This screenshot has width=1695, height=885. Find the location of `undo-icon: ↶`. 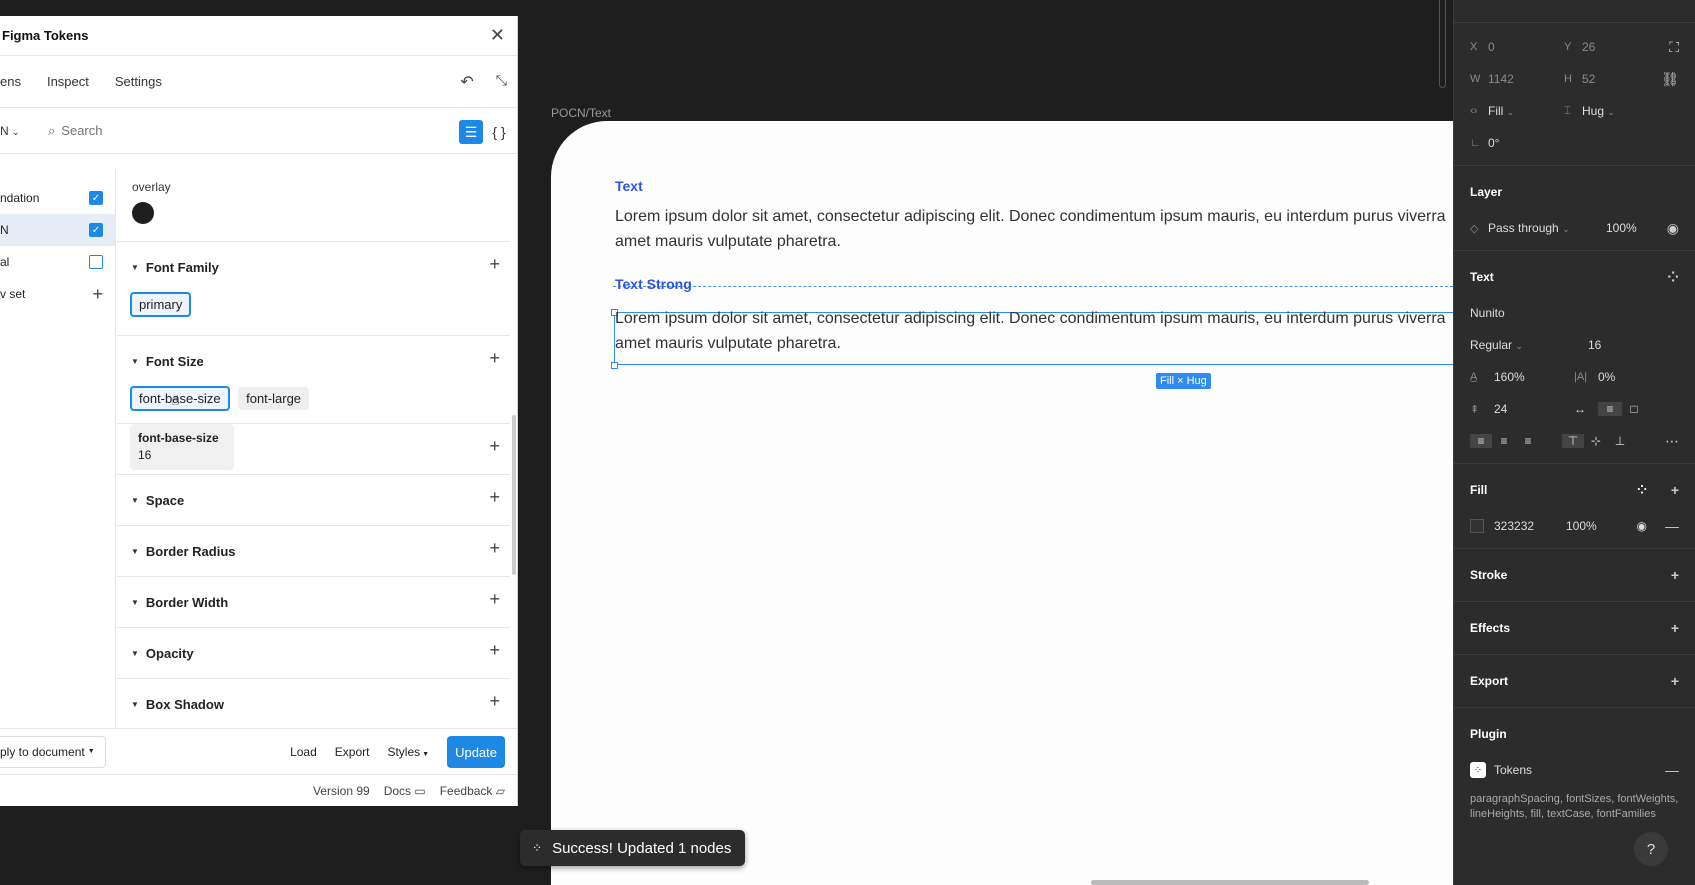

undo-icon: ↶ is located at coordinates (466, 82).